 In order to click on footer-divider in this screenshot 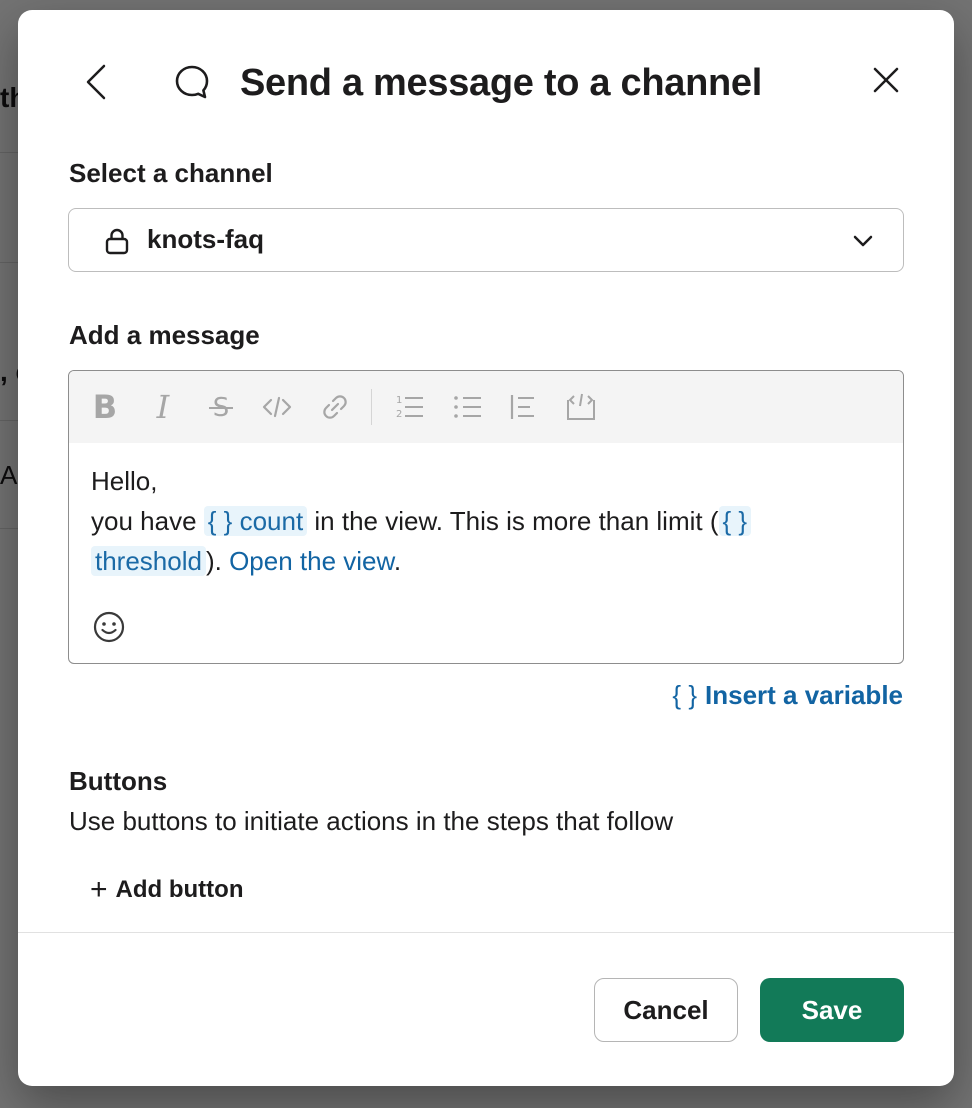, I will do `click(486, 932)`.